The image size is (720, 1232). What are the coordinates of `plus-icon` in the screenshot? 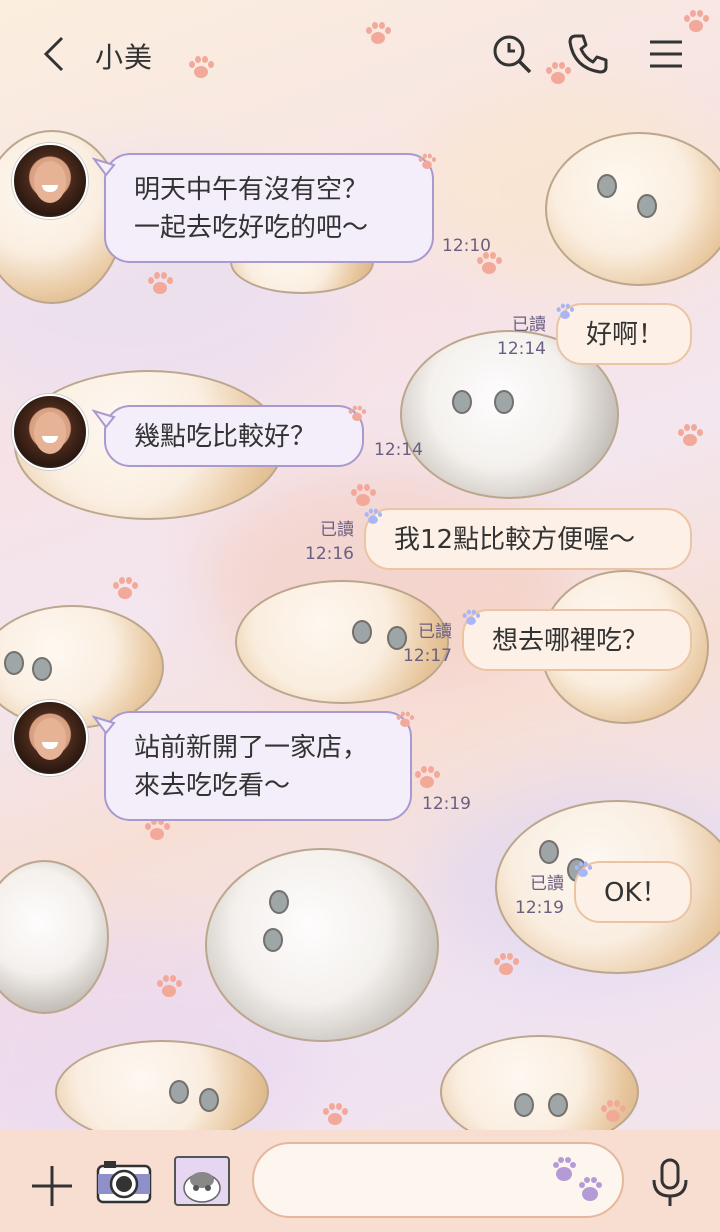 It's located at (52, 1186).